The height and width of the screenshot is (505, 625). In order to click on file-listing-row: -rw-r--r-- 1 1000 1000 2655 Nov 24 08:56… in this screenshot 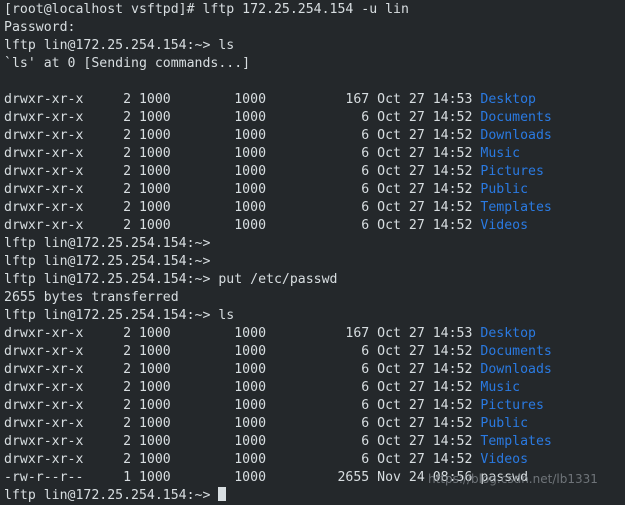, I will do `click(314, 478)`.